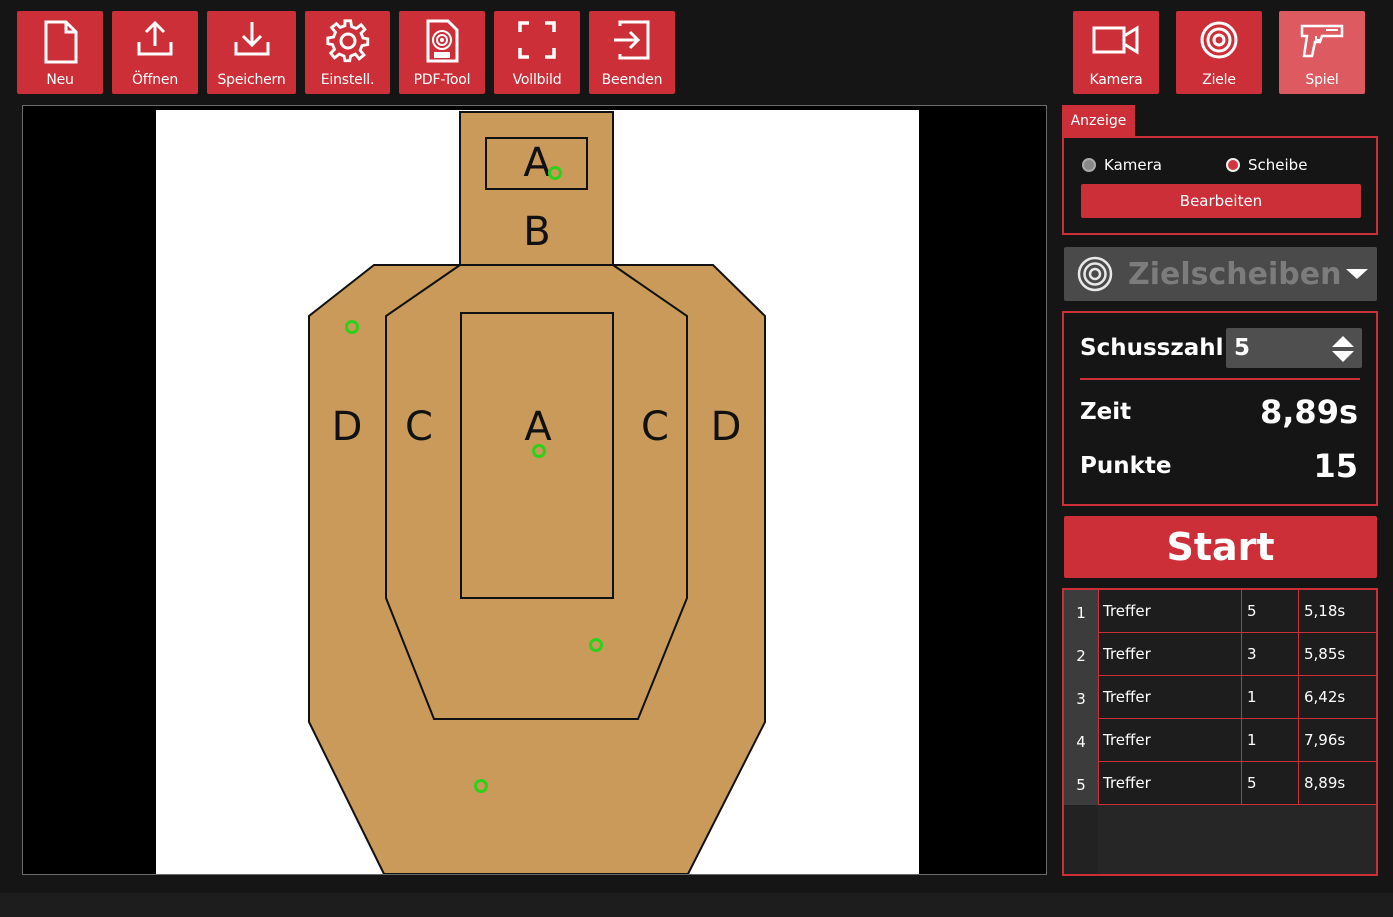 This screenshot has height=917, width=1393. I want to click on zone-label-right-d: D, so click(726, 427).